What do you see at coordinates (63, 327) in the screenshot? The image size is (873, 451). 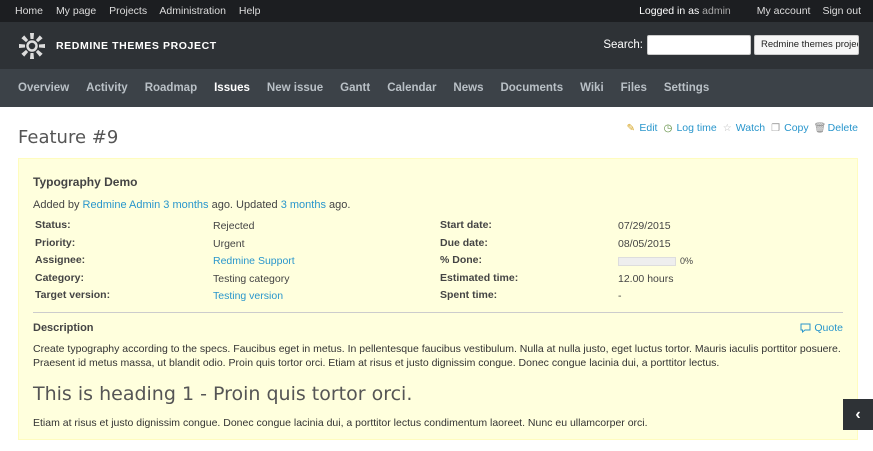 I see `description-label: Description` at bounding box center [63, 327].